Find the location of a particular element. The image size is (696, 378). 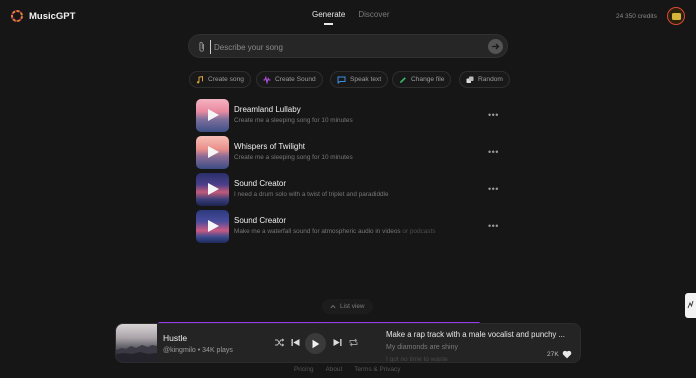

like-count: 27K is located at coordinates (559, 354).